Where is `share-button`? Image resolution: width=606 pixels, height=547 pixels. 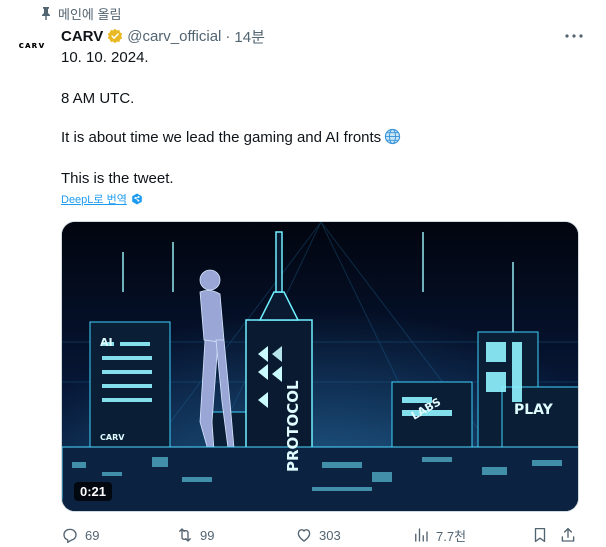 share-button is located at coordinates (568, 535).